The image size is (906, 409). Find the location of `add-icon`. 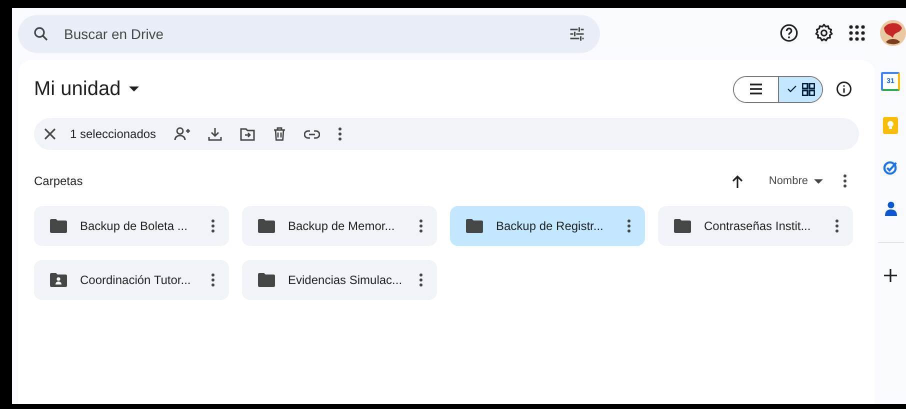

add-icon is located at coordinates (890, 275).